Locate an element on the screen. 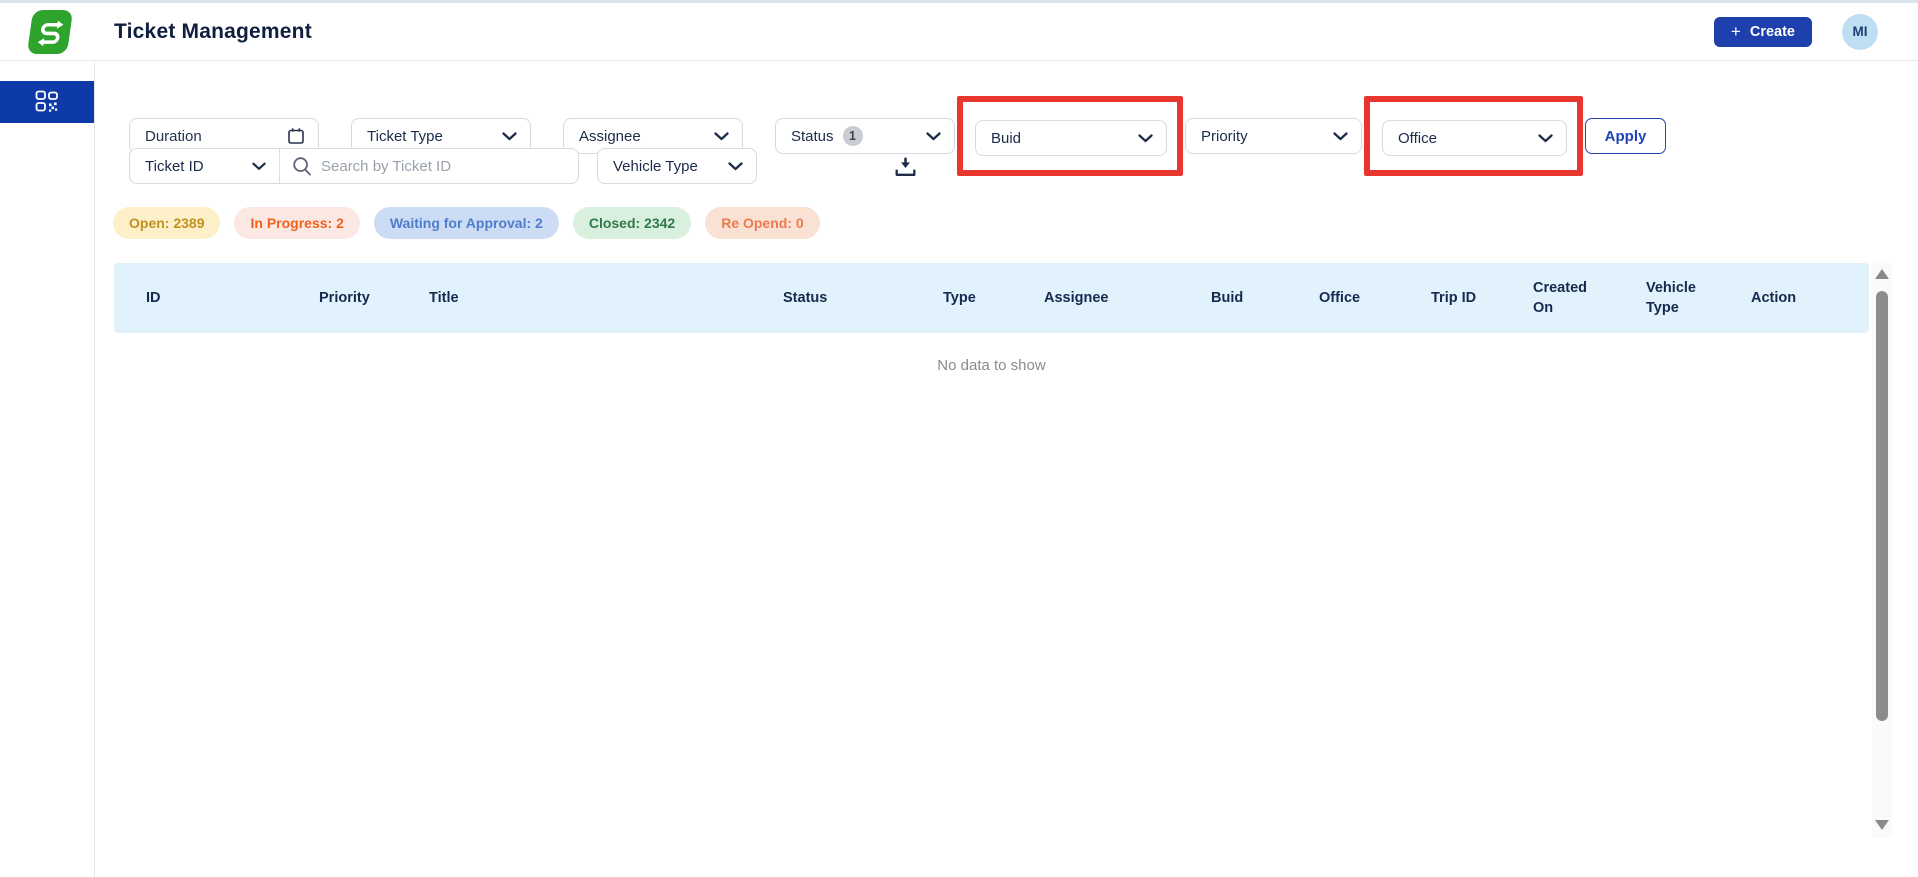 This screenshot has height=877, width=1918. dashboard-grid-icon is located at coordinates (46, 101).